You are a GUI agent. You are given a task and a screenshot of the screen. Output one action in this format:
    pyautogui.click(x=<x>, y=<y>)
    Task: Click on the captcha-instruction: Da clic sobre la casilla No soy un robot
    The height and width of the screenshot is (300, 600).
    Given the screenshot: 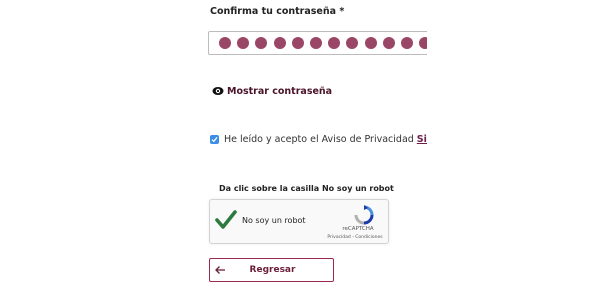 What is the action you would take?
    pyautogui.click(x=306, y=188)
    